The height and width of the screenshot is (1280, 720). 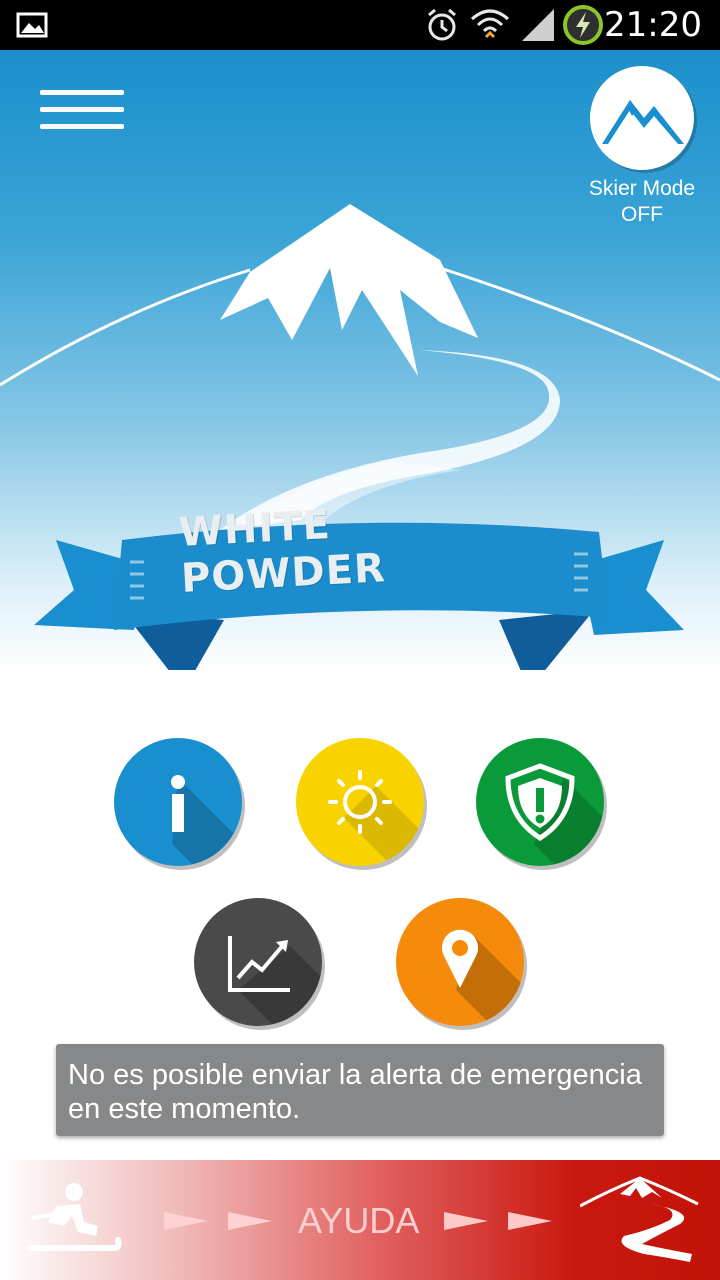 I want to click on hamburger-menu-icon, so click(x=82, y=110).